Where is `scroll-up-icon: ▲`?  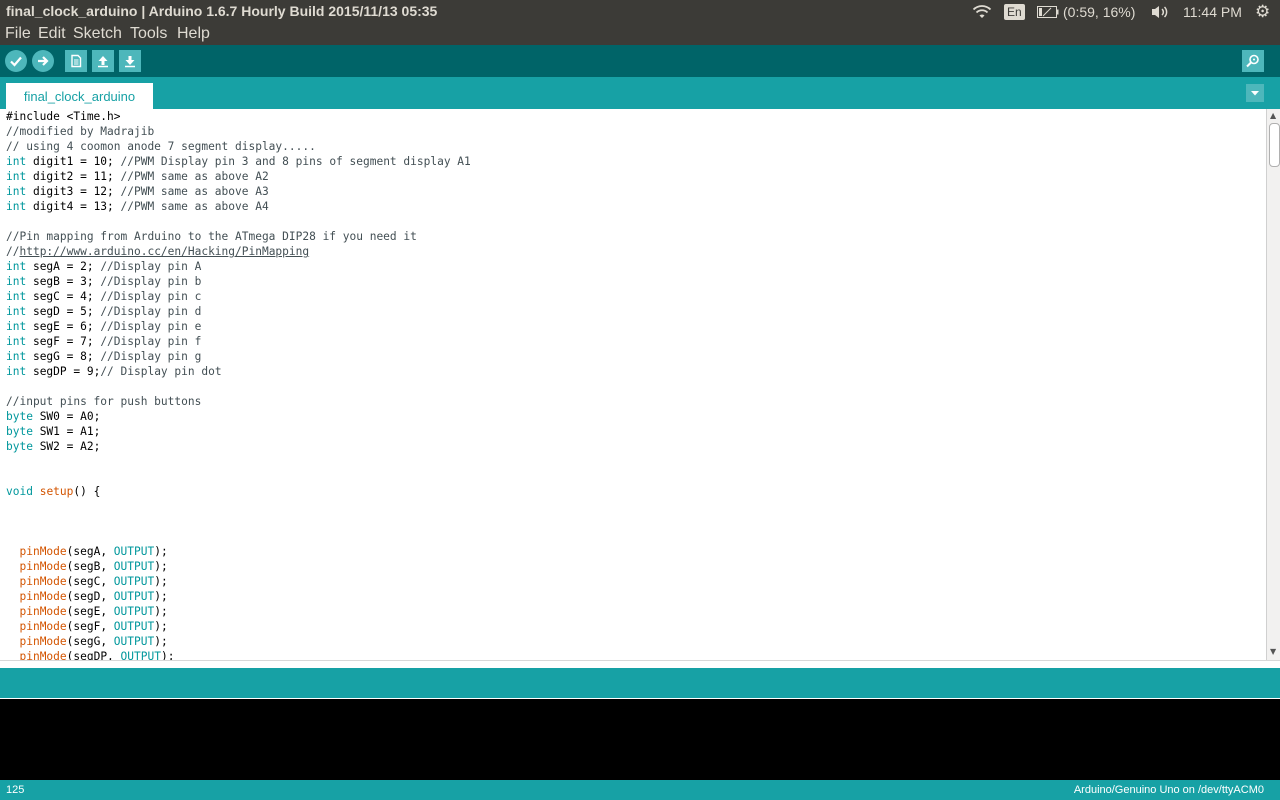
scroll-up-icon: ▲ is located at coordinates (1273, 115).